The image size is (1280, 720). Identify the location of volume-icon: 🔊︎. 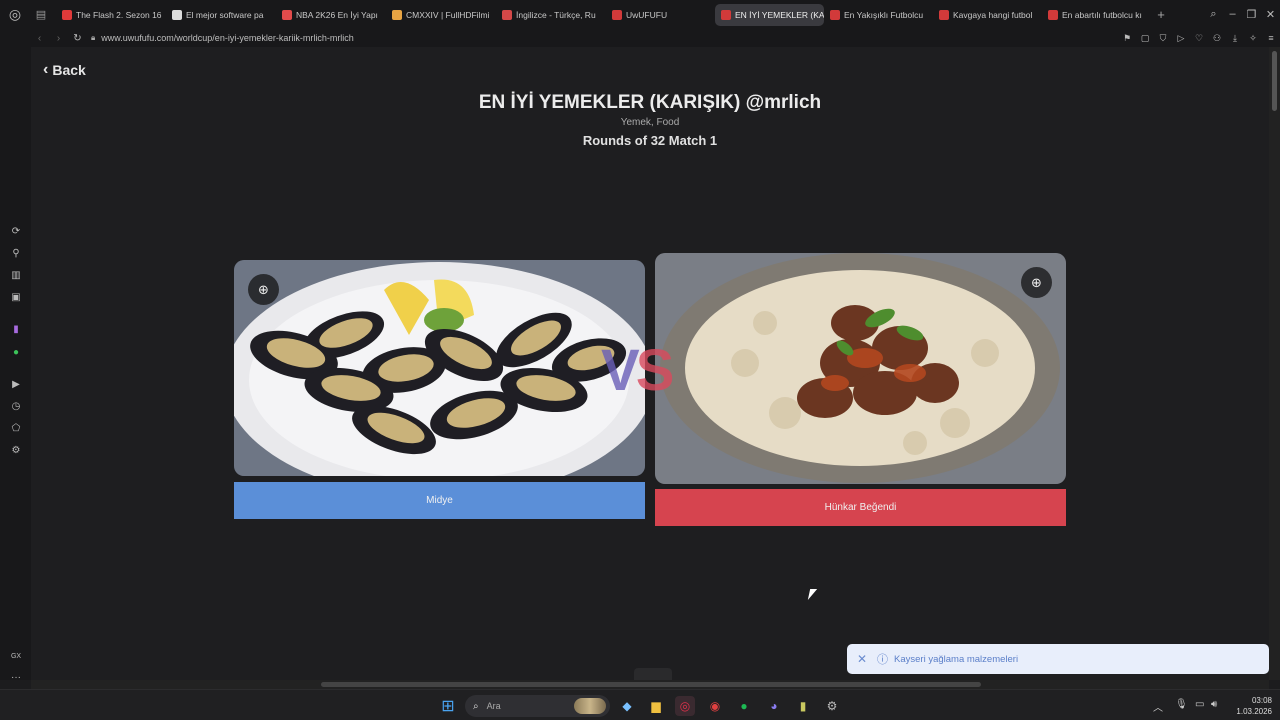
(1214, 704).